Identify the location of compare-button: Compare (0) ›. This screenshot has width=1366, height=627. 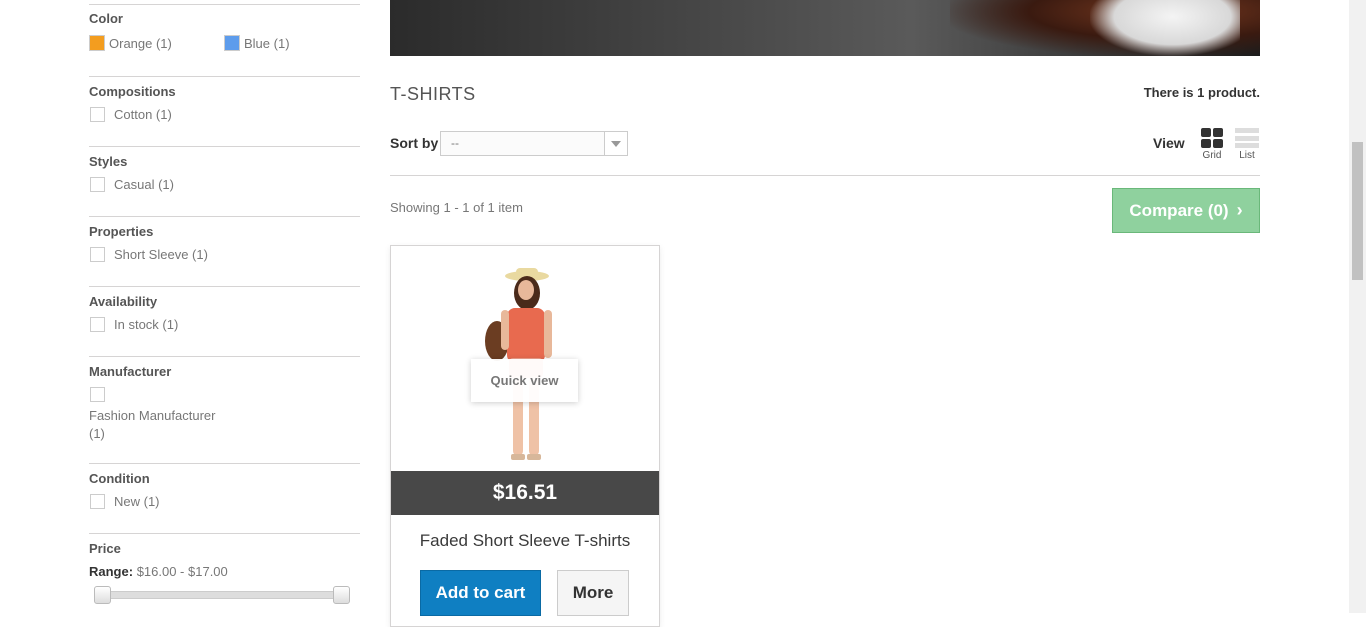
(1186, 210).